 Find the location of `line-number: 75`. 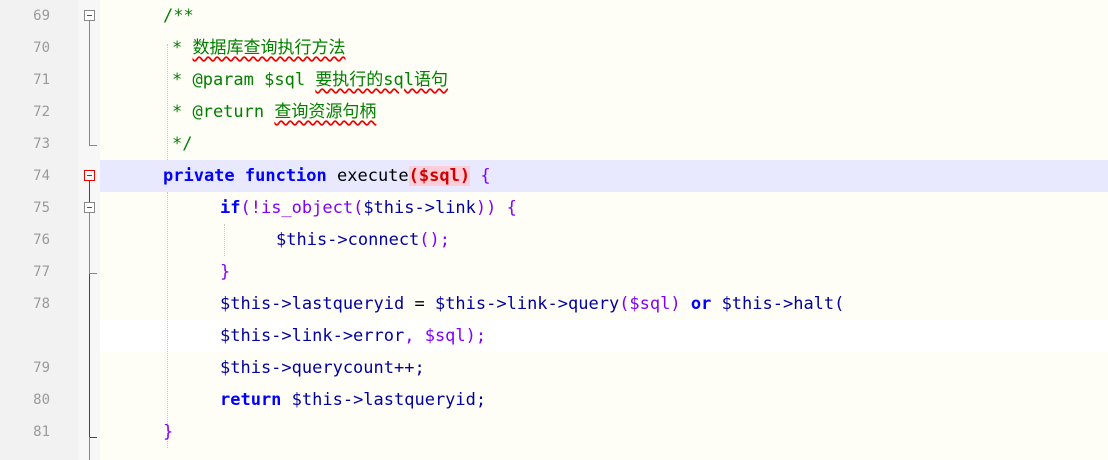

line-number: 75 is located at coordinates (41, 208).